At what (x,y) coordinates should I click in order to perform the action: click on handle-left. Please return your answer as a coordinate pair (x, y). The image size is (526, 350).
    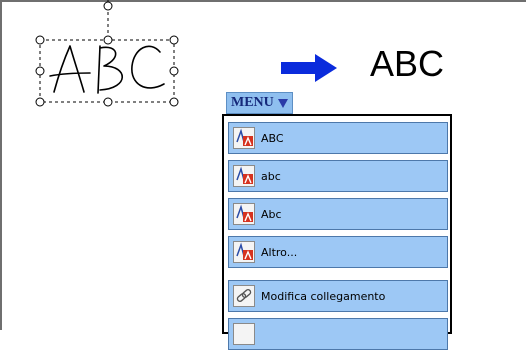
    Looking at the image, I should click on (40, 71).